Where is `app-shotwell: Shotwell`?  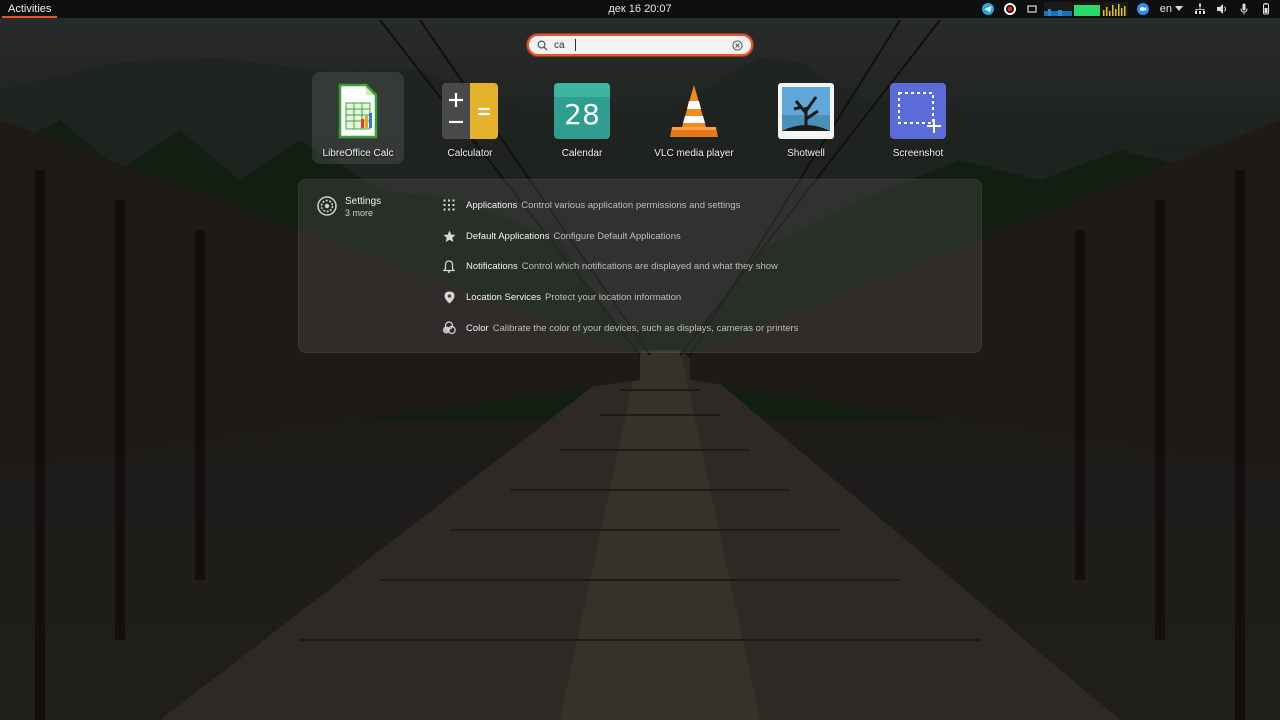
app-shotwell: Shotwell is located at coordinates (806, 118).